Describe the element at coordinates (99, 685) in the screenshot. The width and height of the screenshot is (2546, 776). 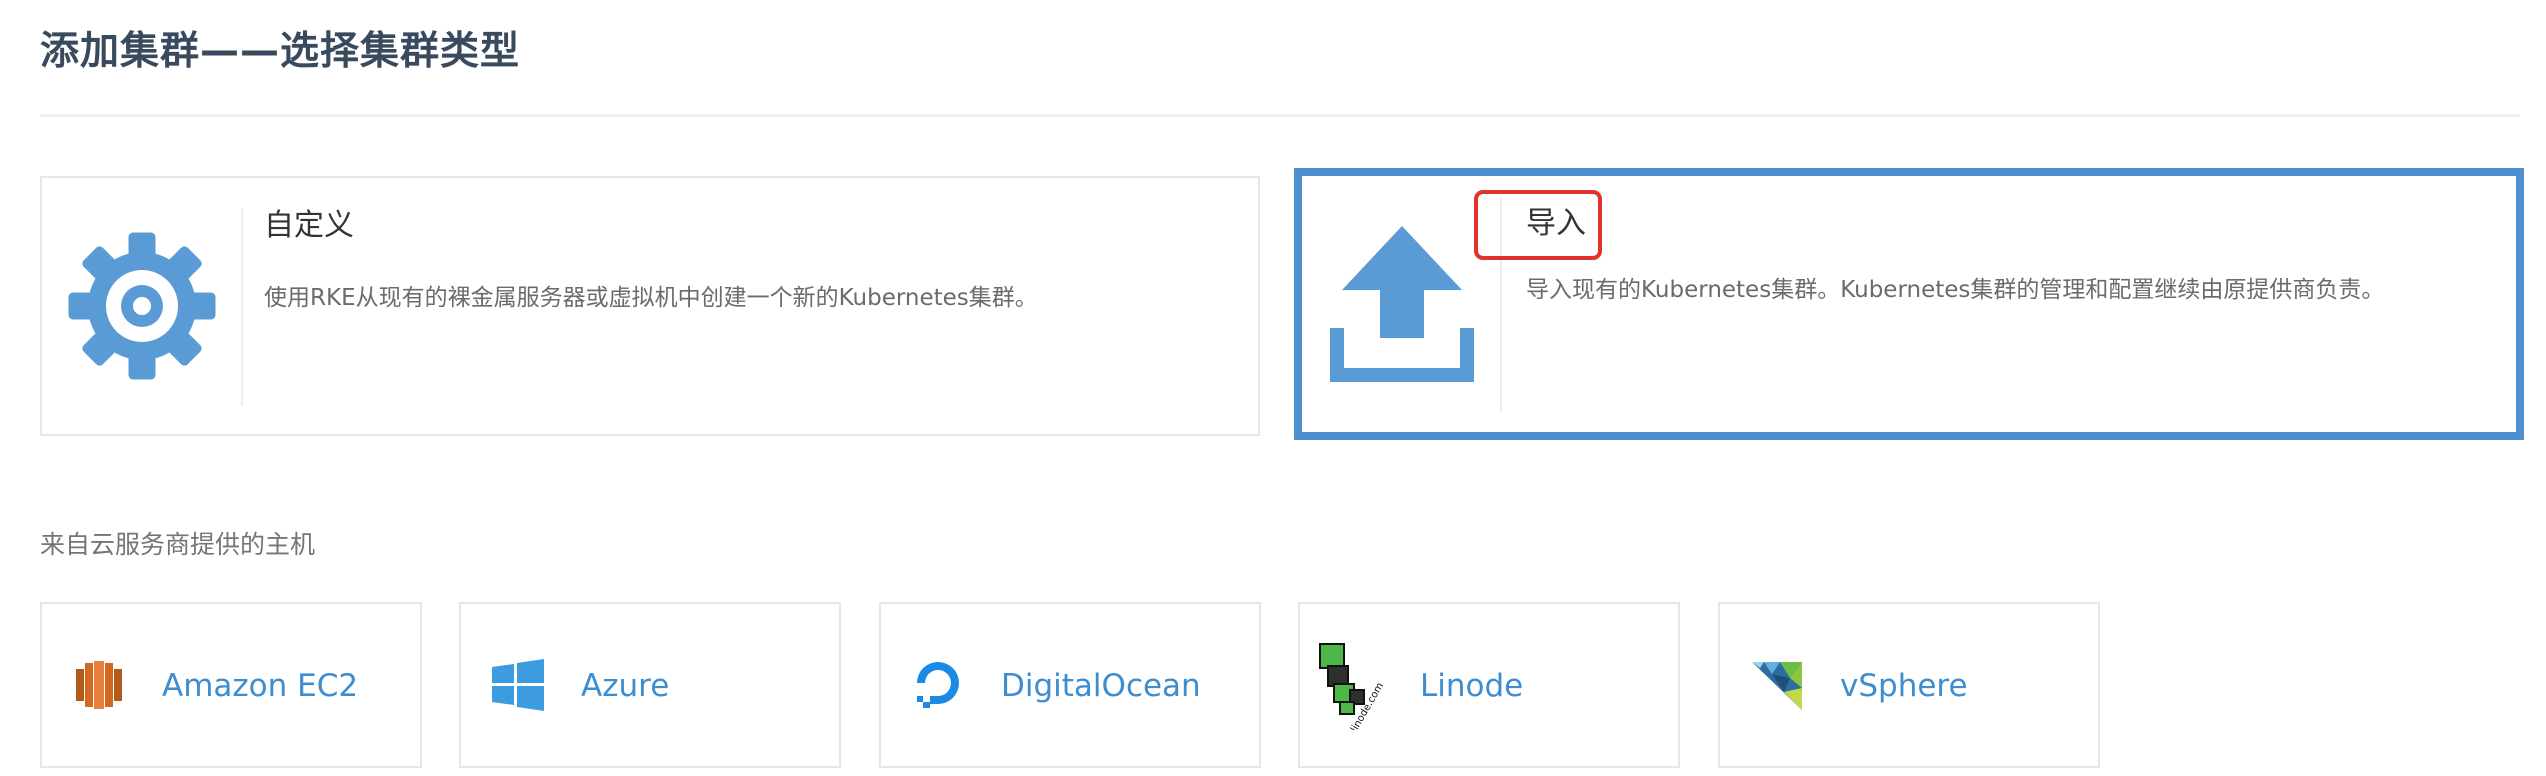
I see `amazon-ec2-icon` at that location.